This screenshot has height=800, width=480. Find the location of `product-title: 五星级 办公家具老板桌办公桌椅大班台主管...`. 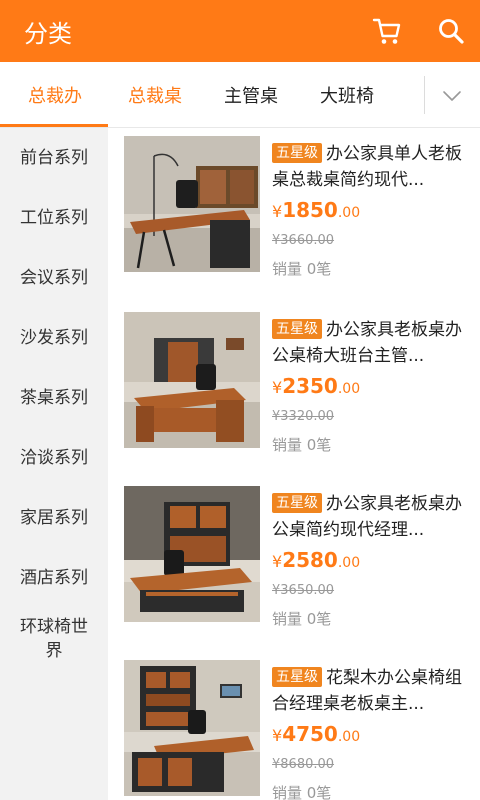

product-title: 五星级 办公家具老板桌办公桌椅大班台主管... is located at coordinates (367, 342).